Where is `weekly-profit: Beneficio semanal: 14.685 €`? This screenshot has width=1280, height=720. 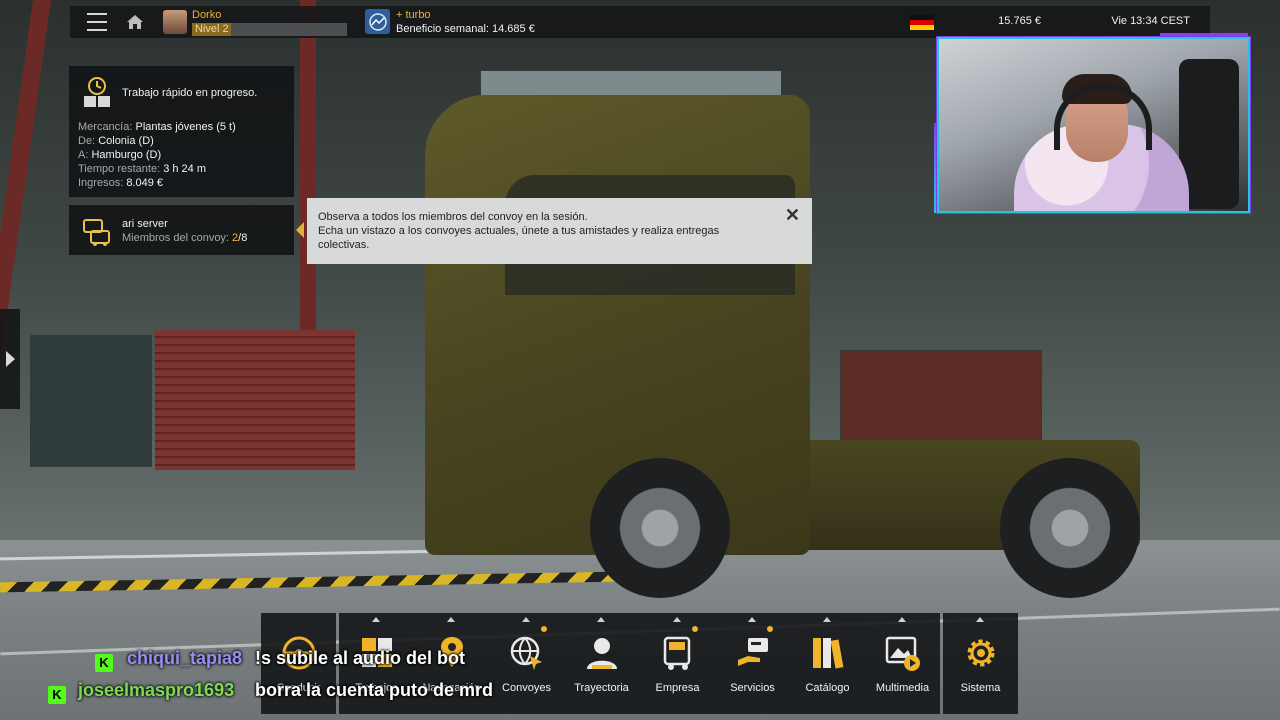 weekly-profit: Beneficio semanal: 14.685 € is located at coordinates (465, 29).